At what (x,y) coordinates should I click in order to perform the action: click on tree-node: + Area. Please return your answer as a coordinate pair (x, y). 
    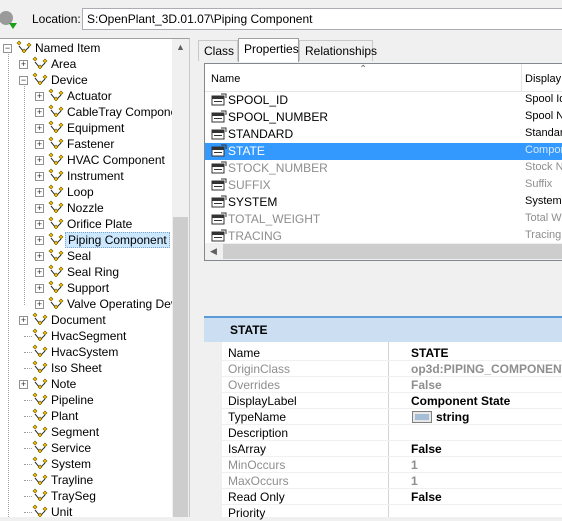
    Looking at the image, I should click on (86, 64).